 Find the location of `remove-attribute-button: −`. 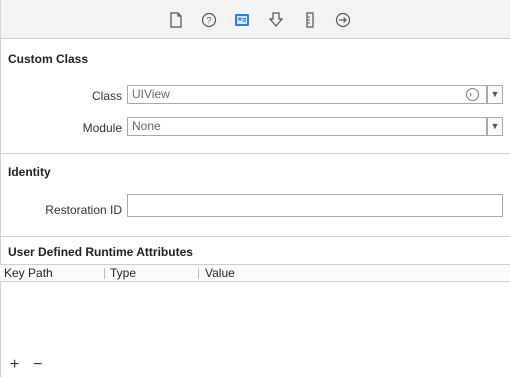

remove-attribute-button: − is located at coordinates (37, 365).